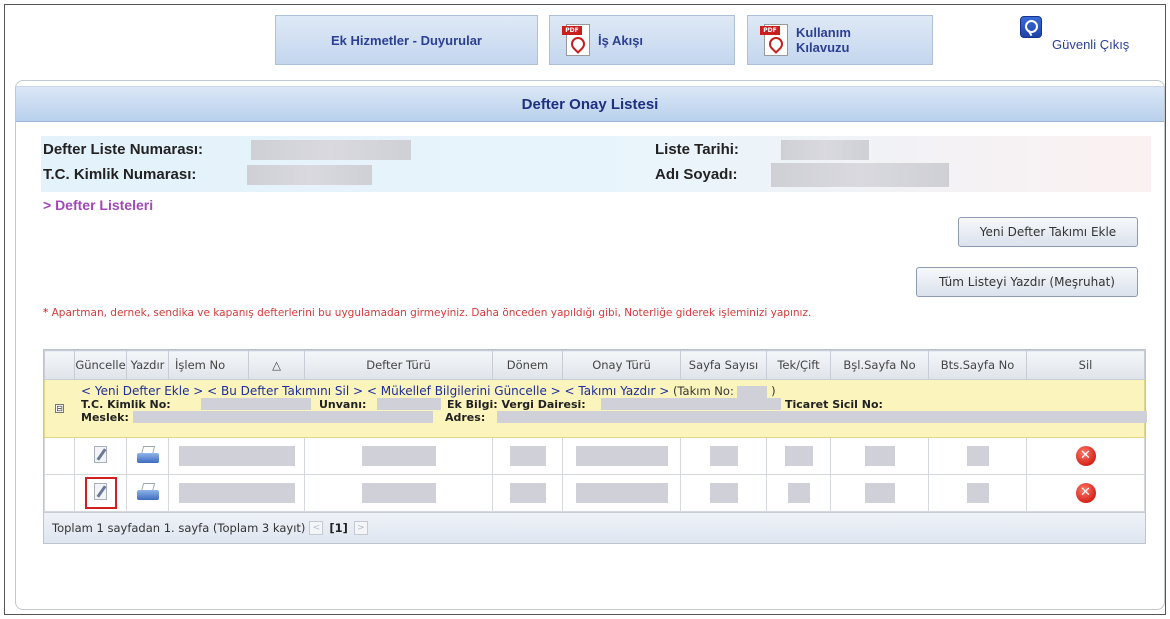 This screenshot has width=1170, height=619. I want to click on yeni-defter-takimi-button: Yeni Defter Takımı Ekle, so click(1048, 232).